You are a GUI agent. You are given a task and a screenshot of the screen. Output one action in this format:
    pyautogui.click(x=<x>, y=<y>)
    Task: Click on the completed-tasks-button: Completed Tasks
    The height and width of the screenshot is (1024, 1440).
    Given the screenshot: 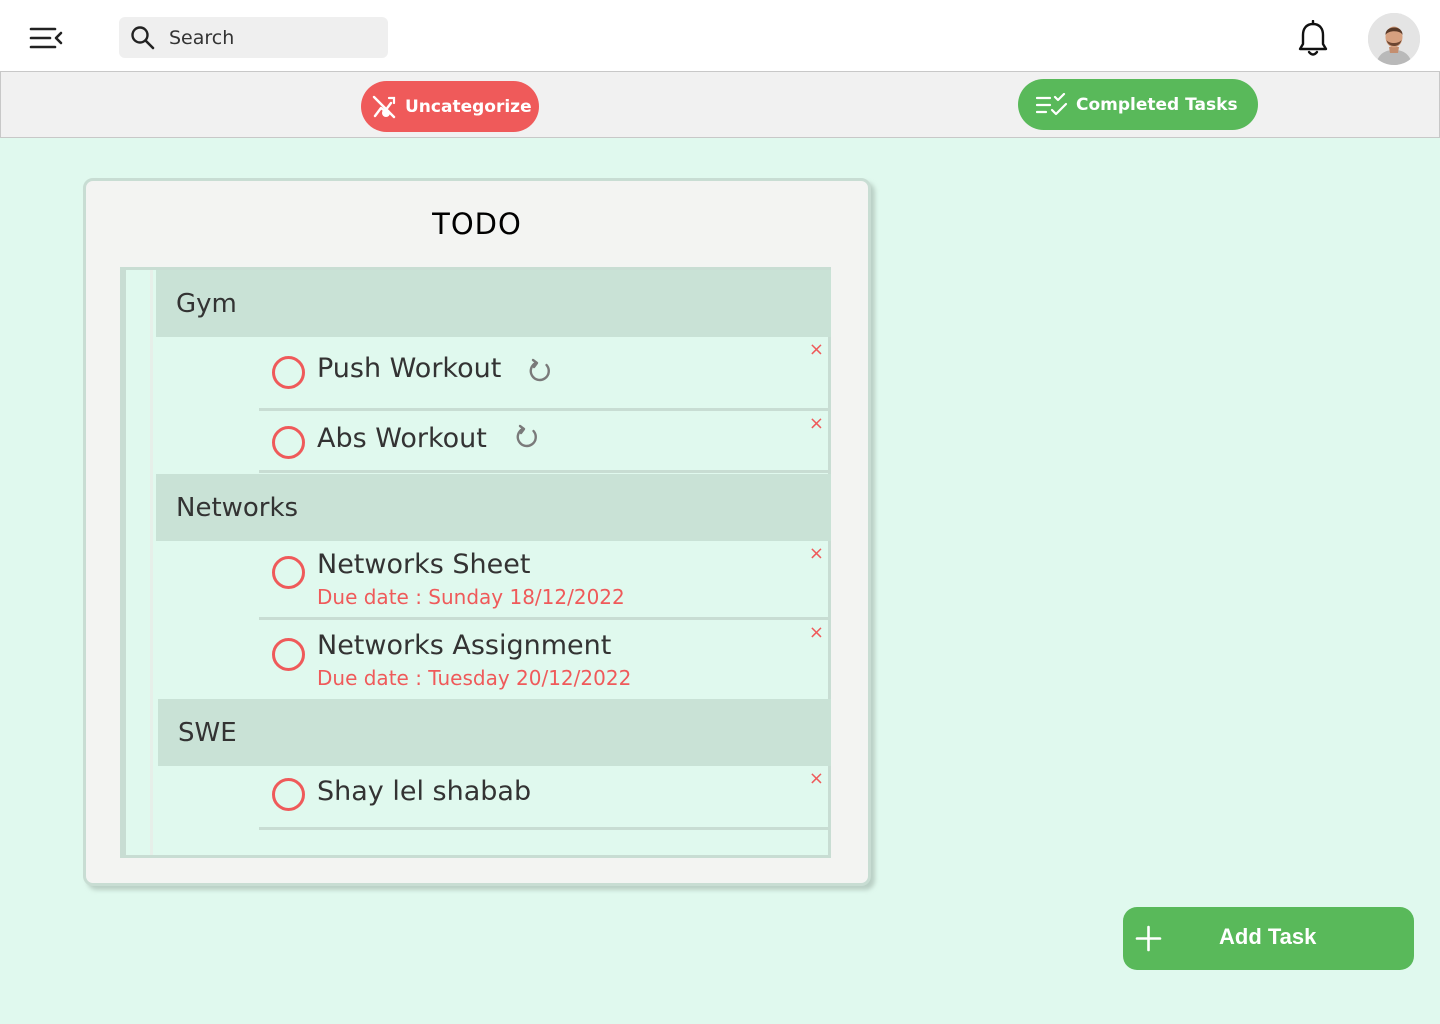 What is the action you would take?
    pyautogui.click(x=1138, y=104)
    